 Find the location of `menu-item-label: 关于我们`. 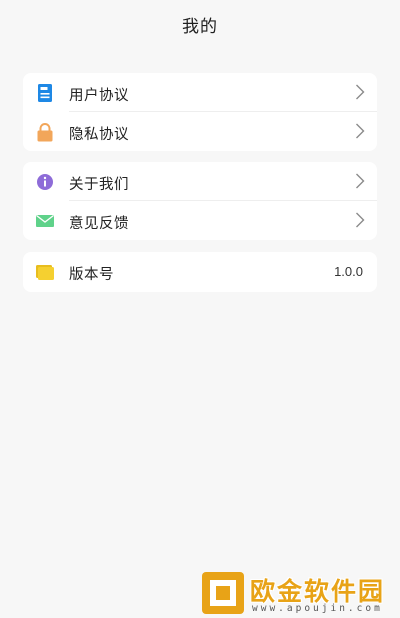

menu-item-label: 关于我们 is located at coordinates (99, 185).